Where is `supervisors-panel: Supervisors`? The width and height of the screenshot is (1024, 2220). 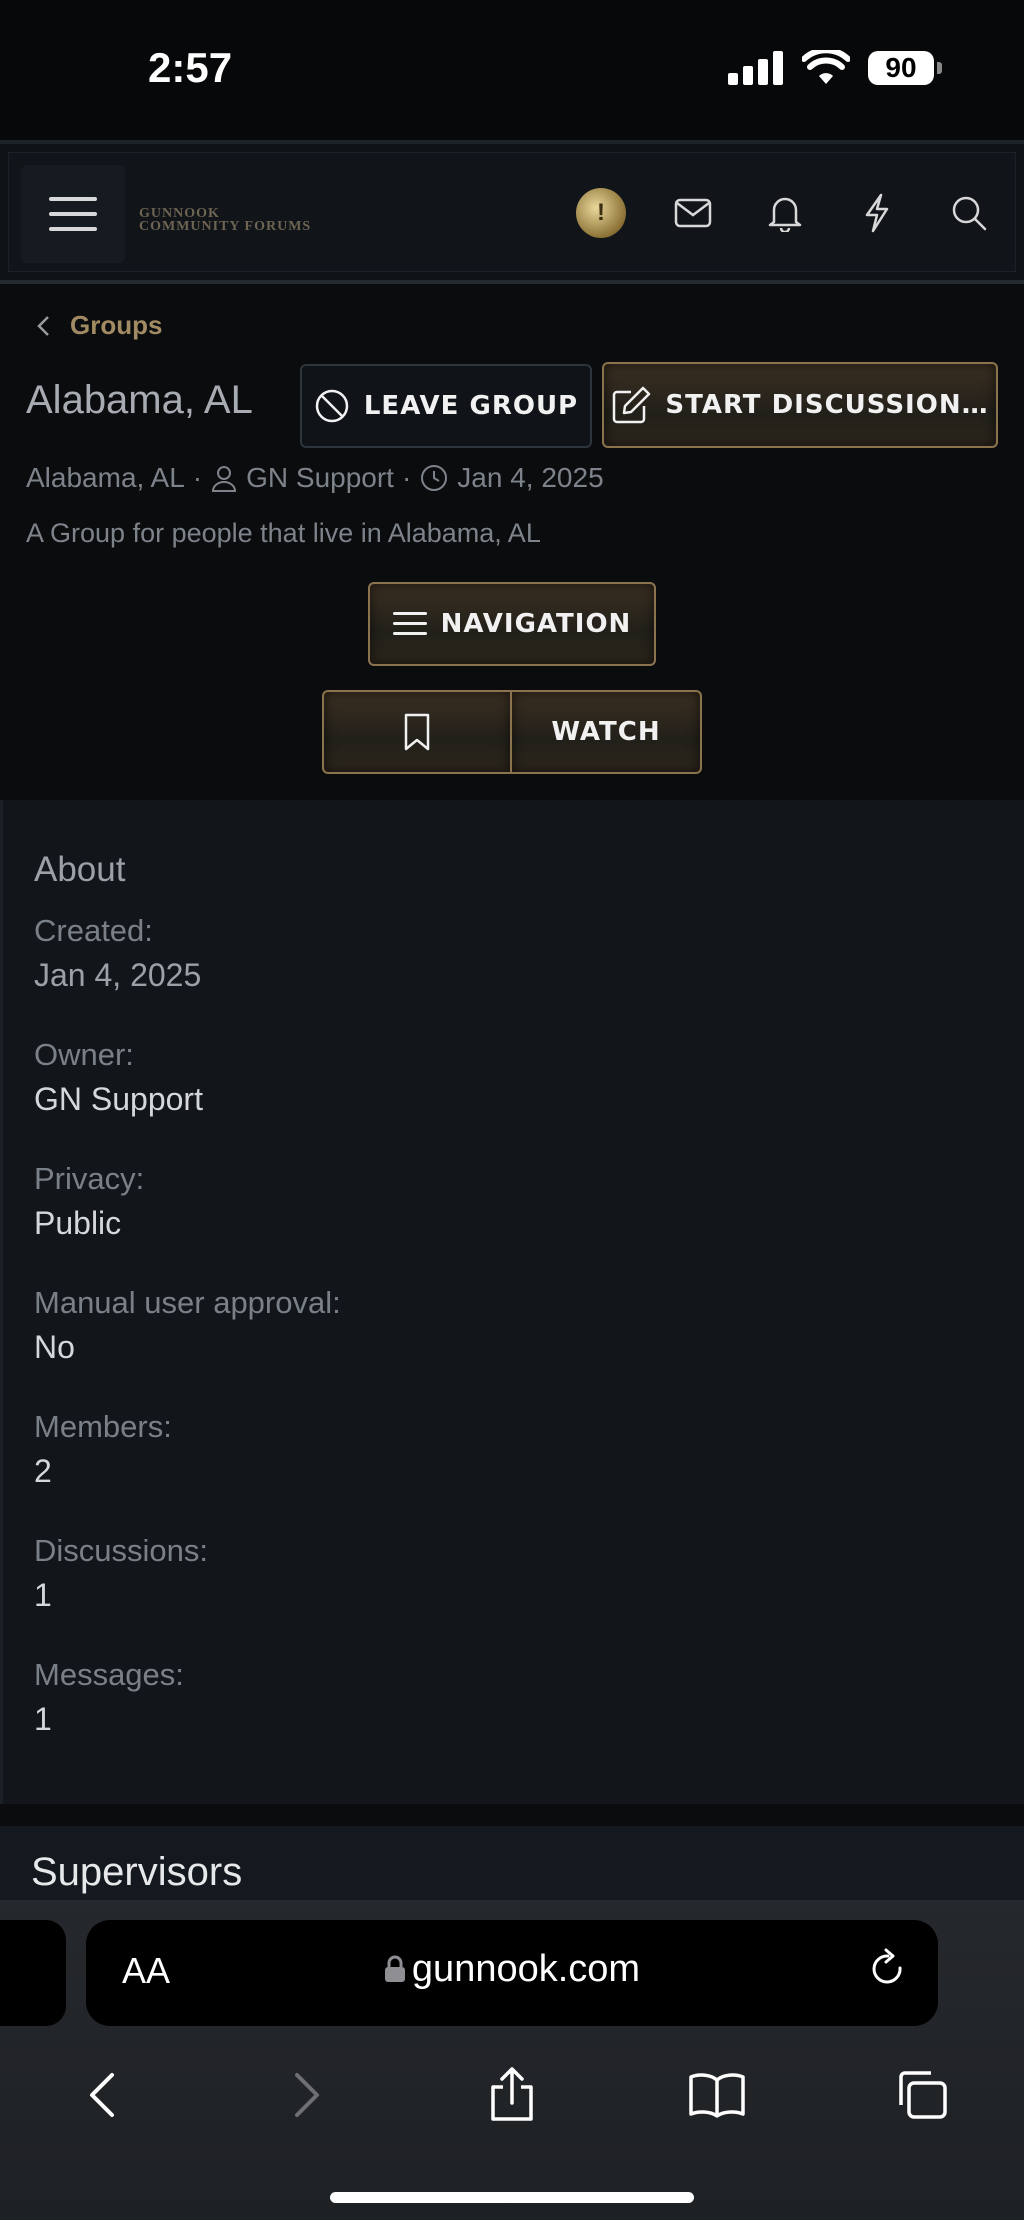
supervisors-panel: Supervisors is located at coordinates (512, 1863).